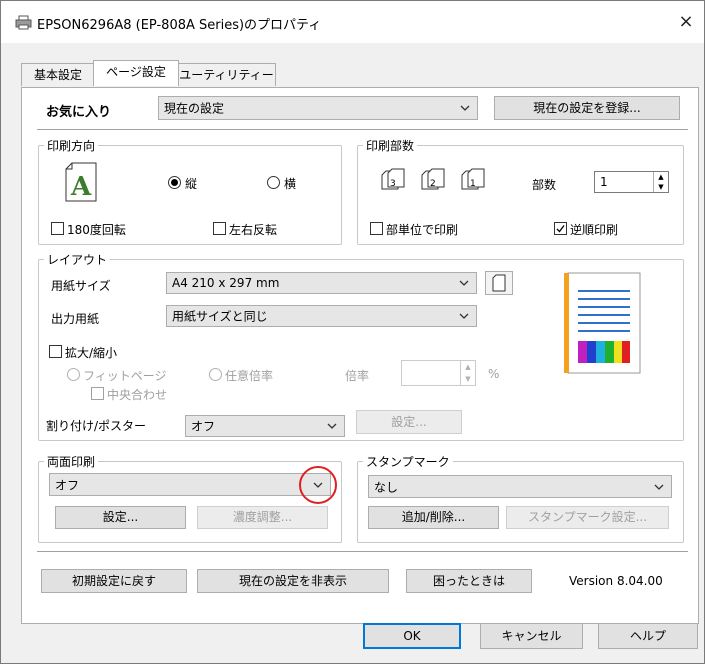  Describe the element at coordinates (273, 182) in the screenshot. I see `landscape-radio` at that location.